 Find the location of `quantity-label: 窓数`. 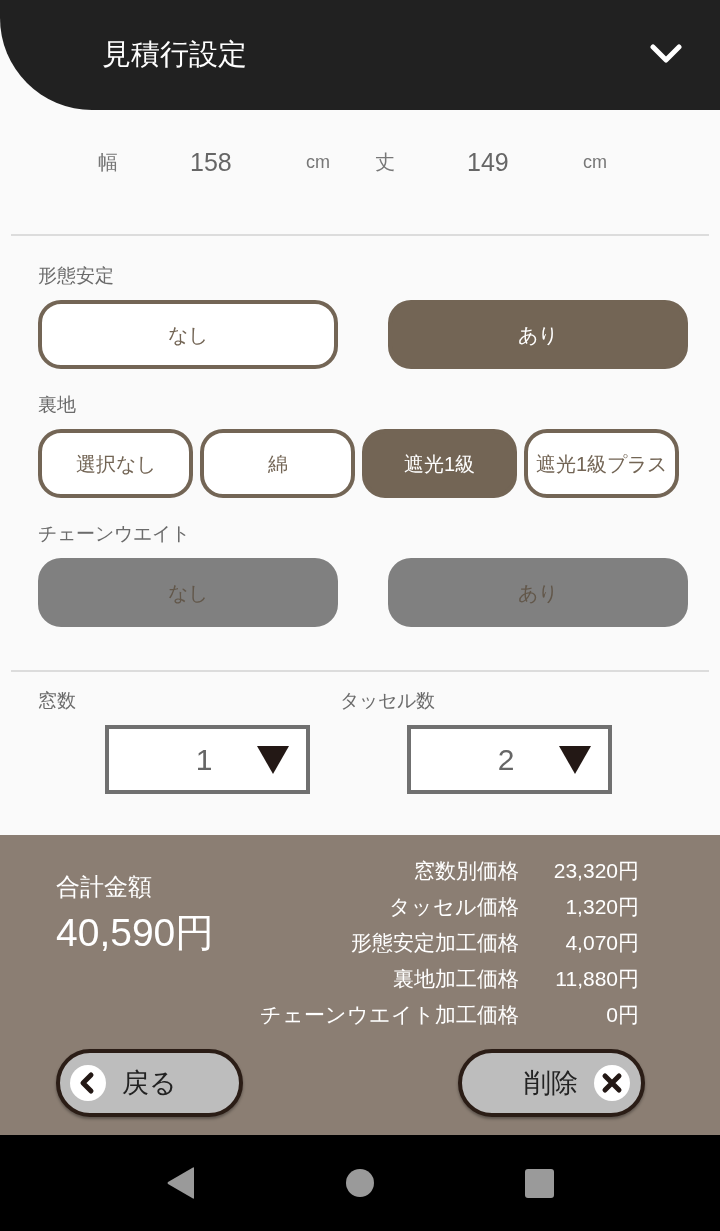

quantity-label: 窓数 is located at coordinates (57, 700).